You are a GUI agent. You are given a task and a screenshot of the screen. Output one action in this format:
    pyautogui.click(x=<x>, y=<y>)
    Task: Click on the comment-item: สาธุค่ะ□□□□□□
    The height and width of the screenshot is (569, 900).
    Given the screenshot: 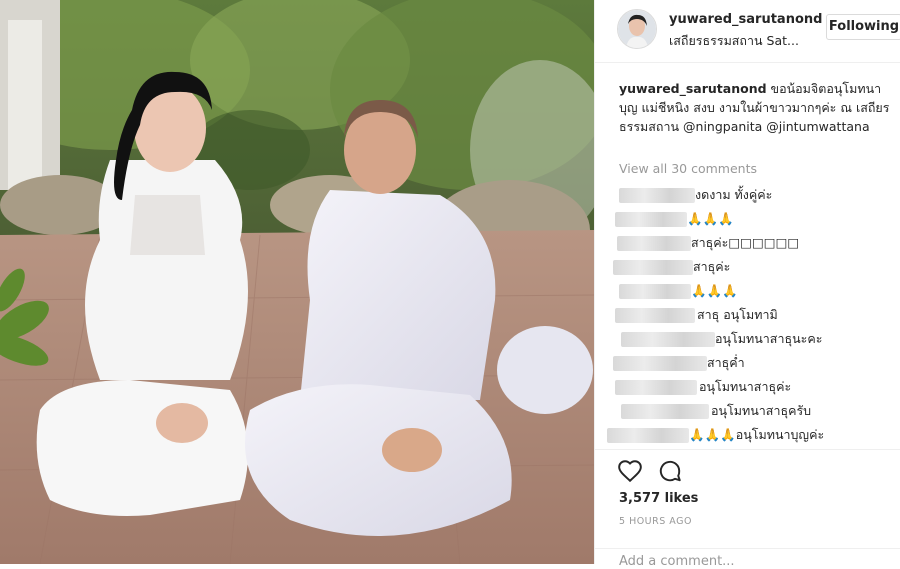 What is the action you would take?
    pyautogui.click(x=752, y=243)
    